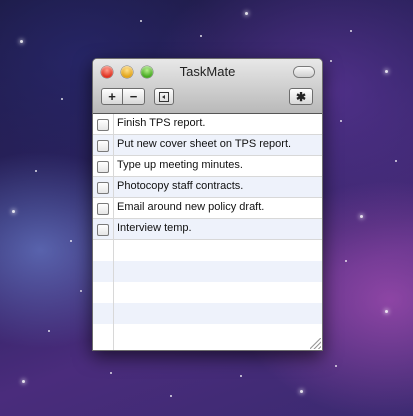 The width and height of the screenshot is (413, 416). Describe the element at coordinates (207, 86) in the screenshot. I see `title-bar: TaskMate + − ✱` at that location.